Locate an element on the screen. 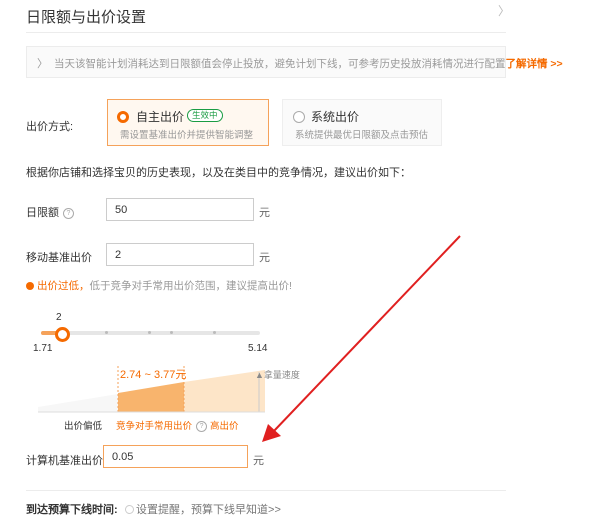  budget-reminder-label: 到达预算下线时间: is located at coordinates (72, 510).